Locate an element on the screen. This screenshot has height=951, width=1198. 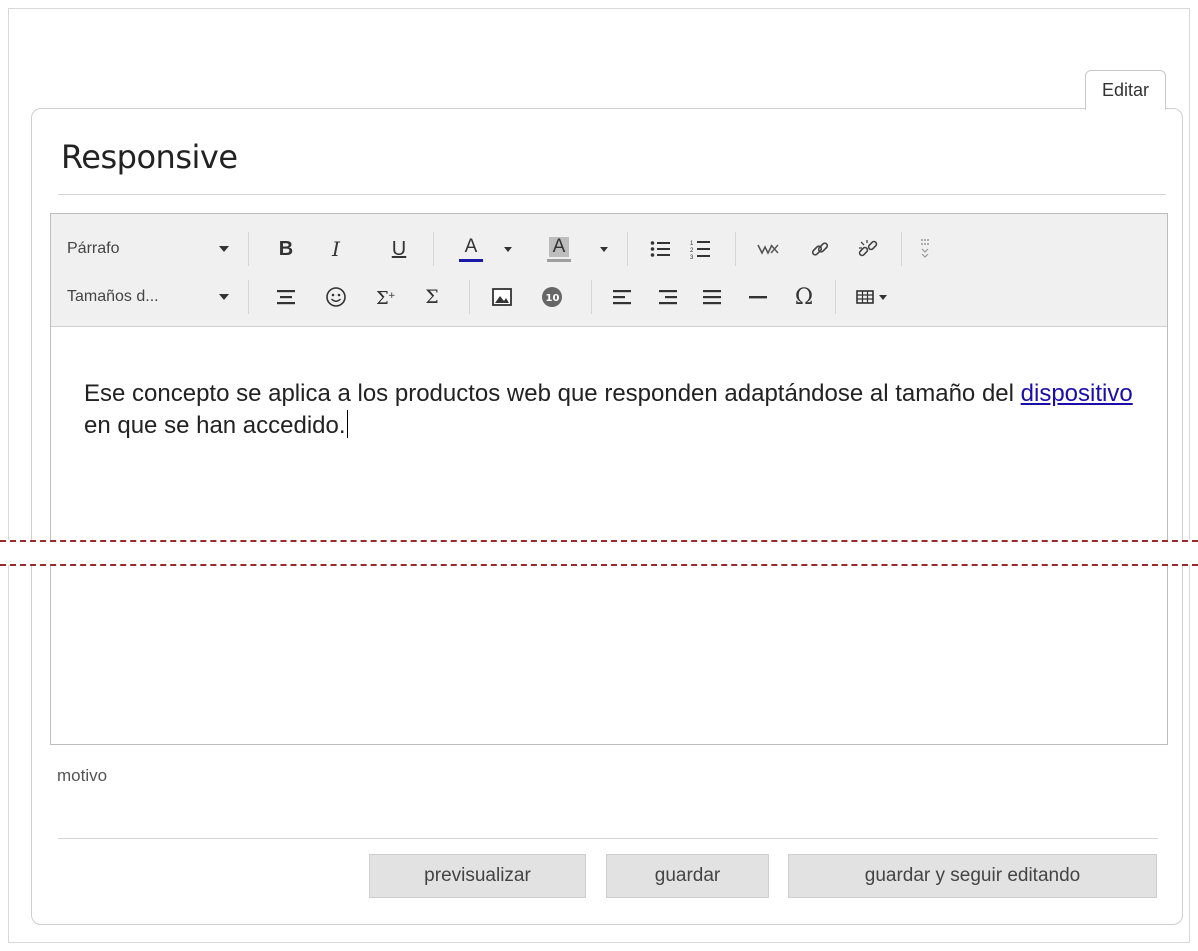
special-character-button: Ω is located at coordinates (804, 297).